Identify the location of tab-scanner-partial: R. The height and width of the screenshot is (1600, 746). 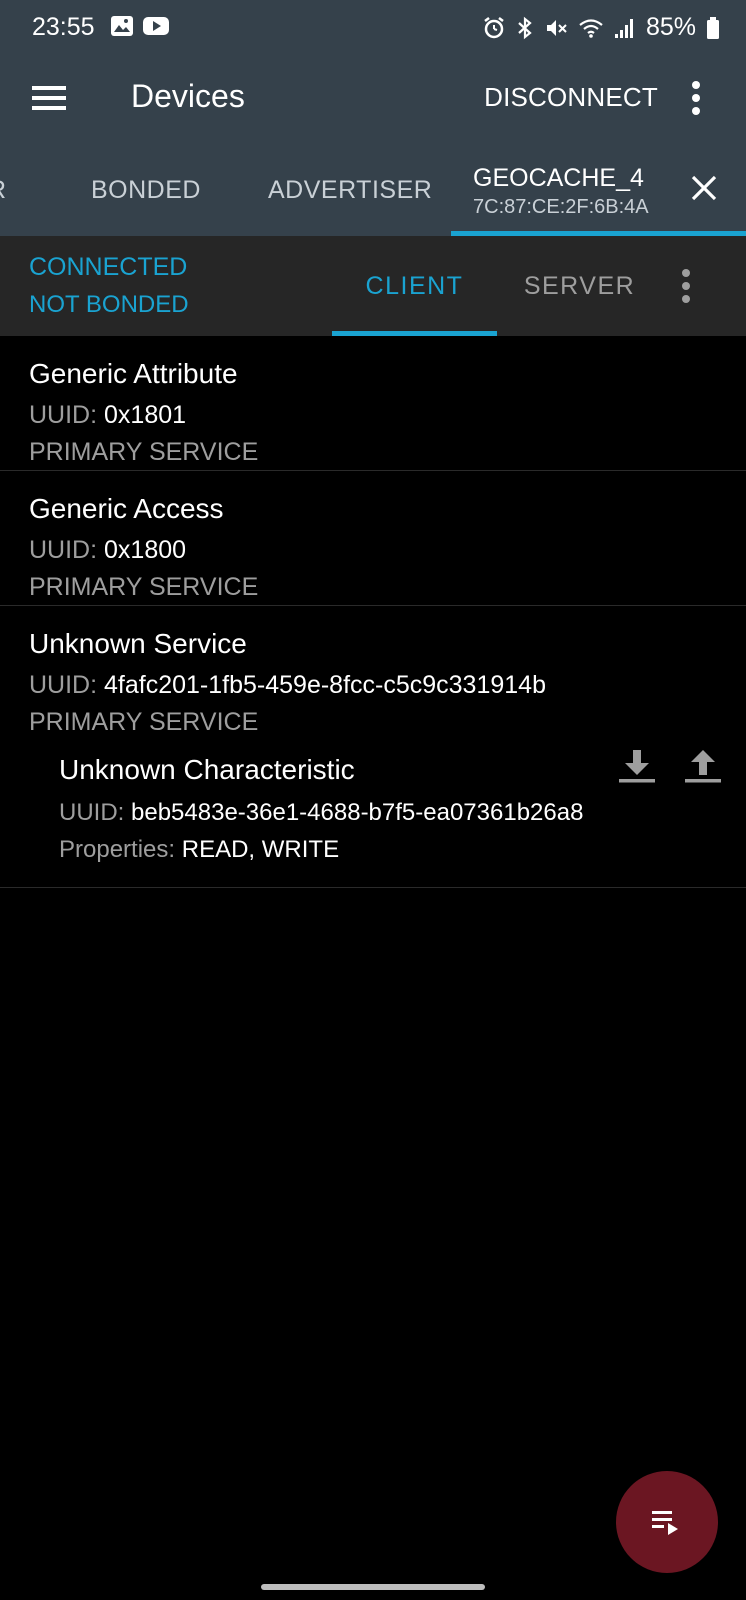
(3, 190).